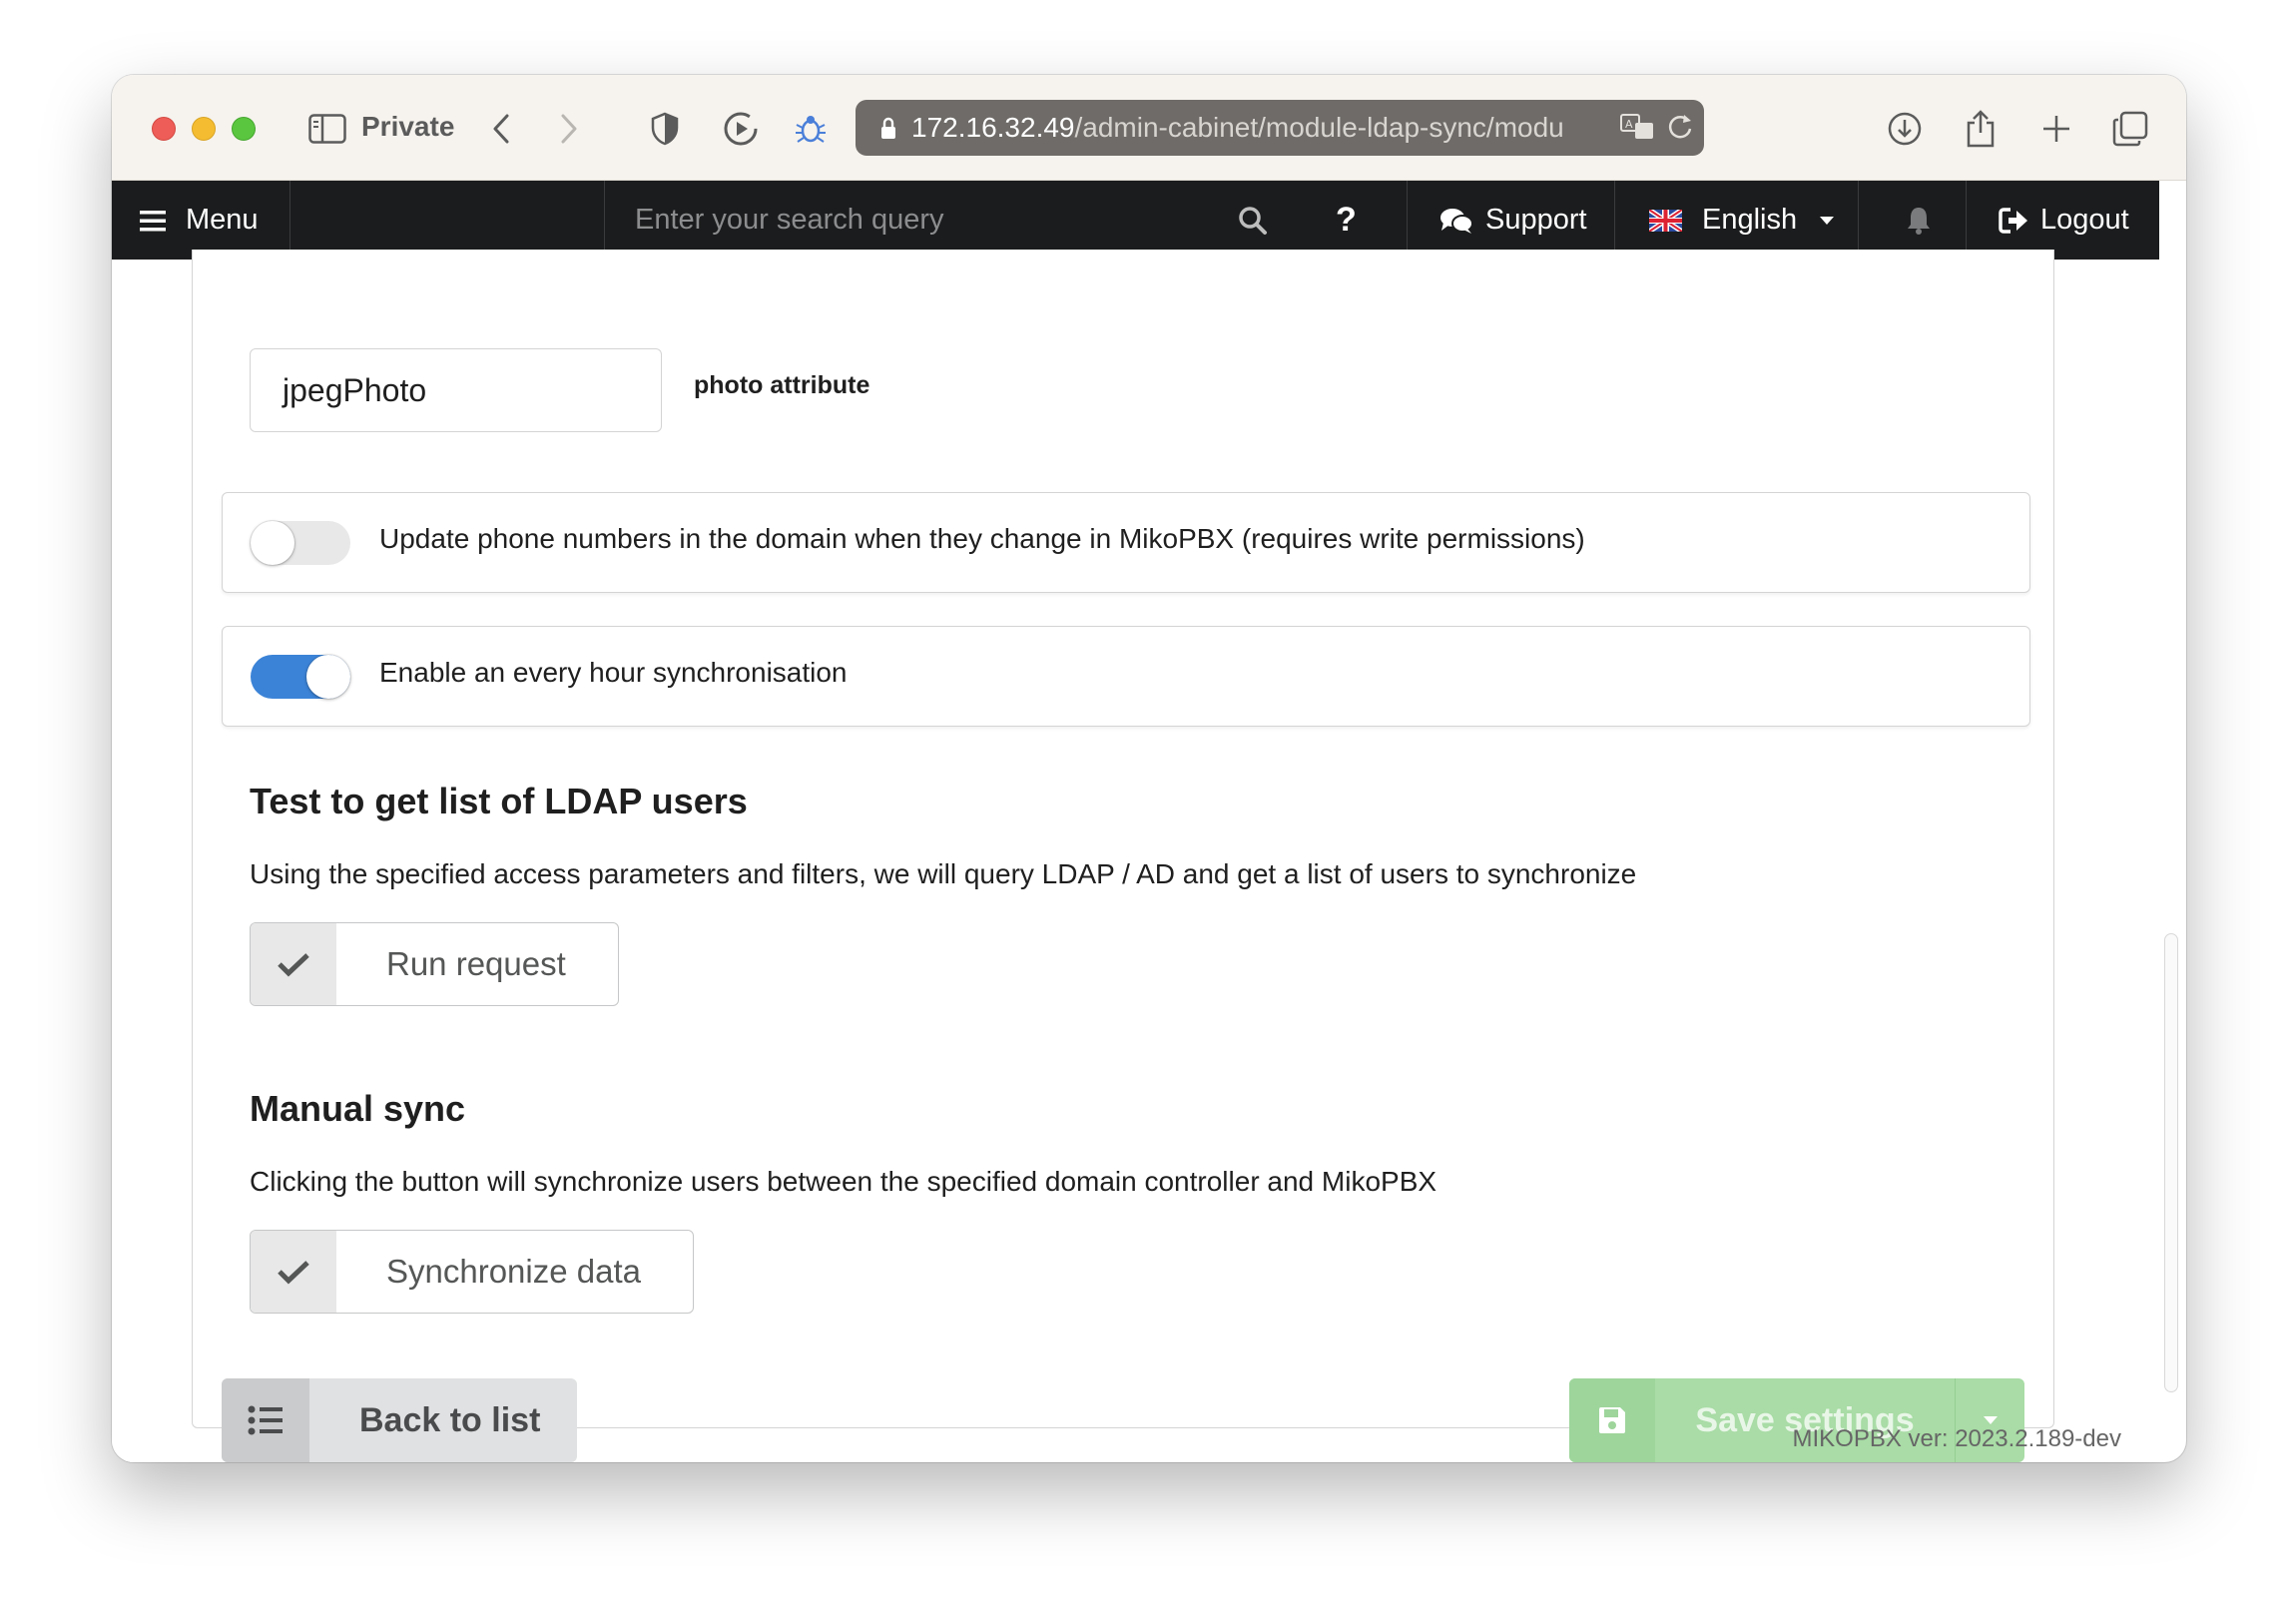 The image size is (2296, 1607). What do you see at coordinates (1253, 220) in the screenshot?
I see `search-icon` at bounding box center [1253, 220].